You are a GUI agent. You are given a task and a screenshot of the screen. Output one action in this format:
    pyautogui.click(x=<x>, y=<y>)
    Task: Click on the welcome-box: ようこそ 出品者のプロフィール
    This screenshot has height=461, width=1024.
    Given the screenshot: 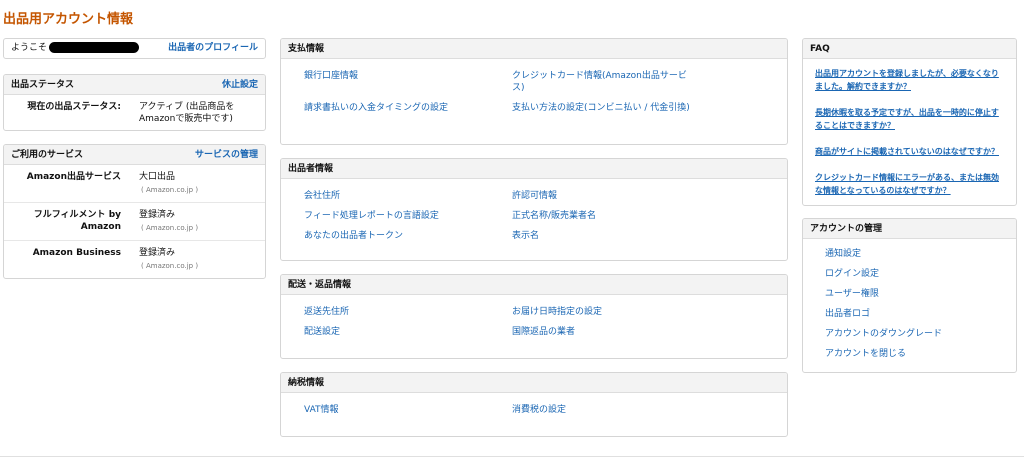 What is the action you would take?
    pyautogui.click(x=134, y=48)
    